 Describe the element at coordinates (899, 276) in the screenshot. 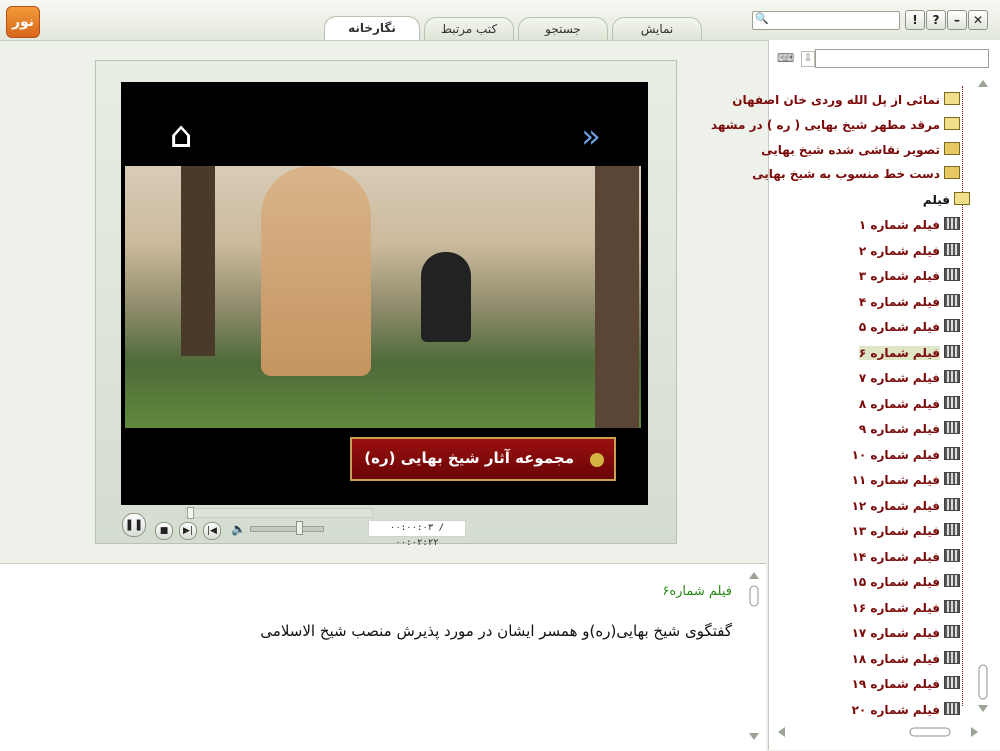

I see `film-label: فیلم شماره ۳` at that location.